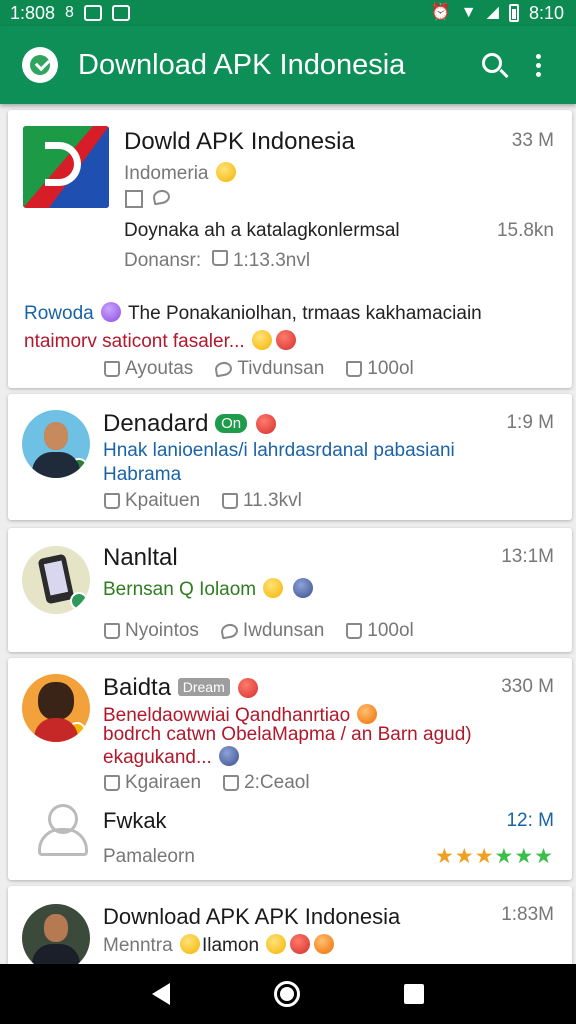 The height and width of the screenshot is (1024, 576). Describe the element at coordinates (229, 631) in the screenshot. I see `comment-icon` at that location.